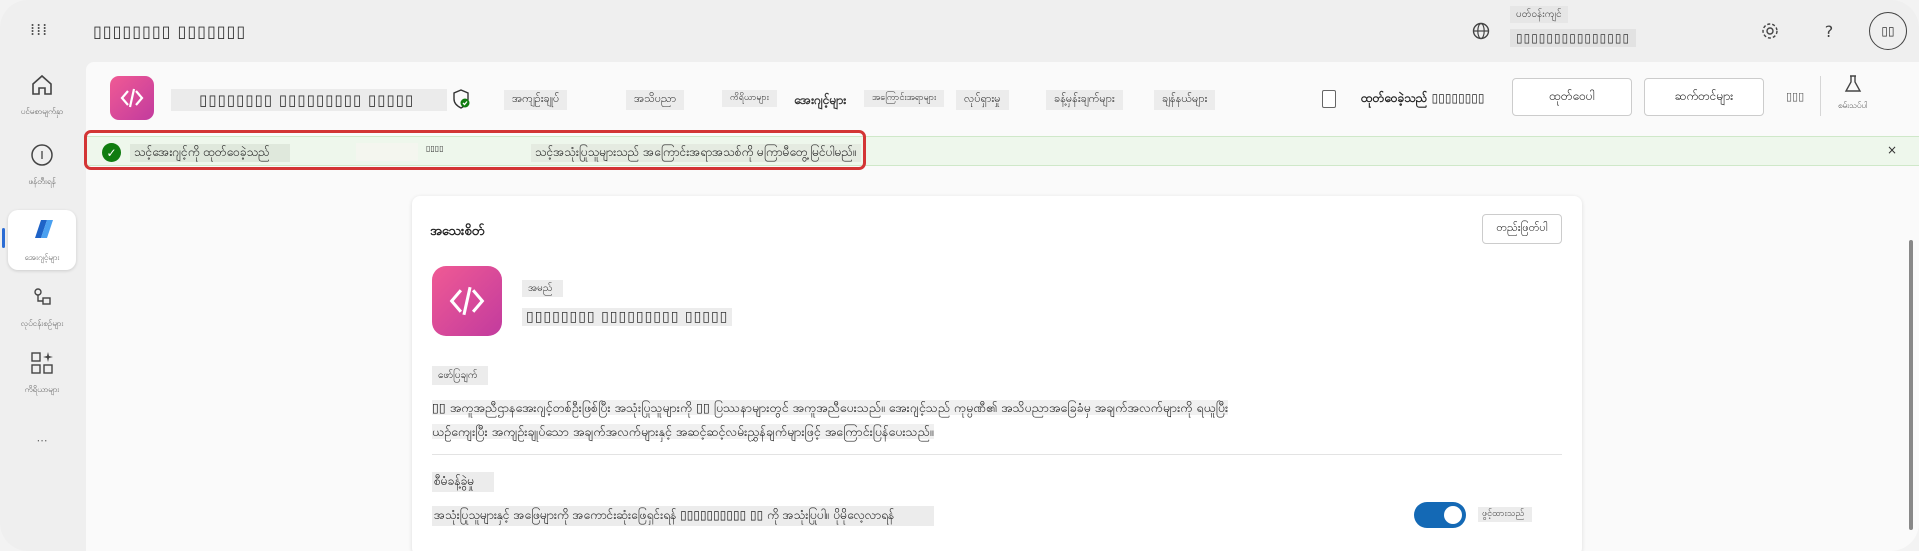 This screenshot has width=1919, height=551. What do you see at coordinates (1888, 31) in the screenshot?
I see `avatar: ▯▯` at bounding box center [1888, 31].